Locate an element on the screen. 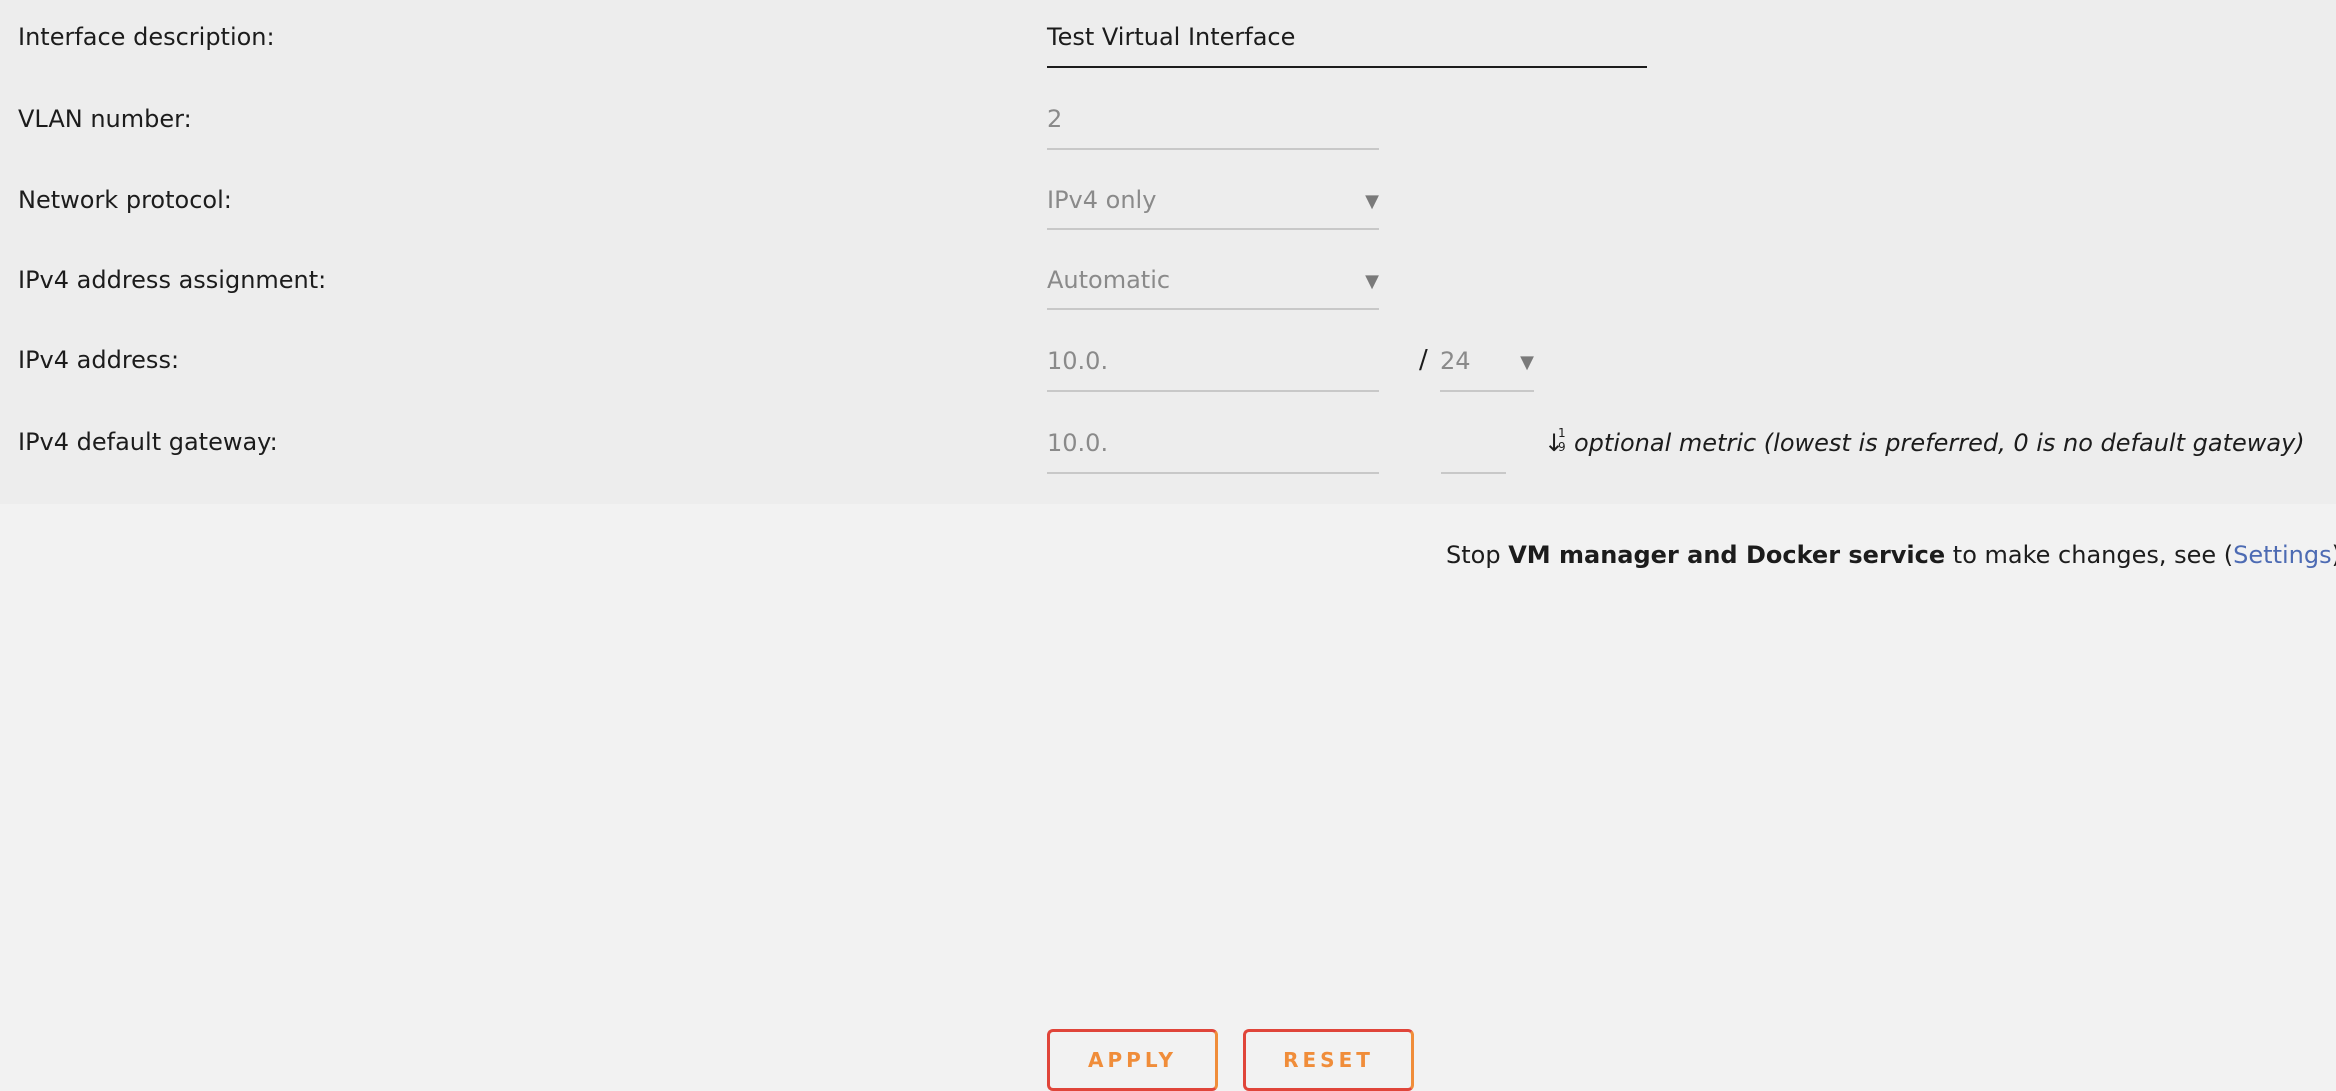 The height and width of the screenshot is (1091, 2336). notice-prefix: Stop is located at coordinates (1477, 555).